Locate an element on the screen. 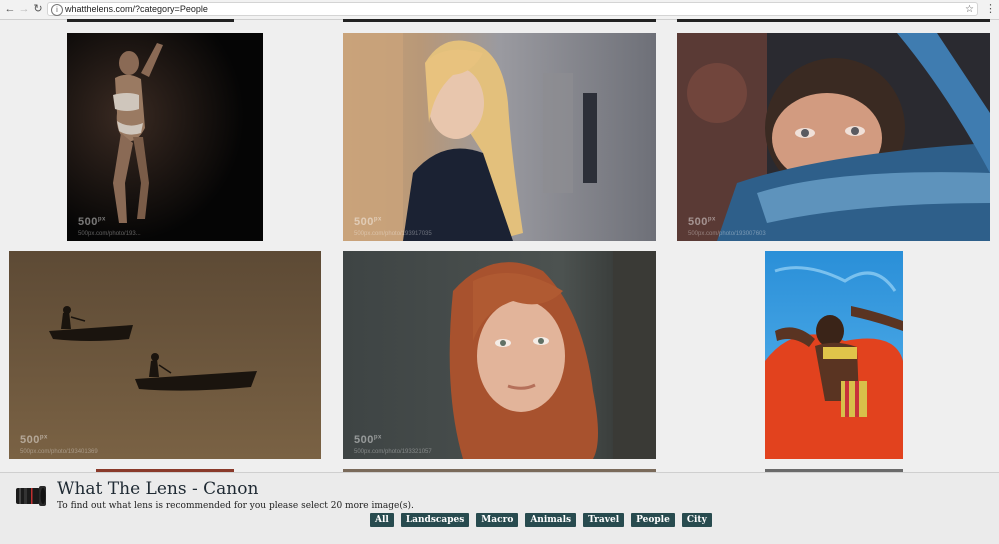  address-bar: i whatthelens.com/?category=People ☆ is located at coordinates (512, 9).